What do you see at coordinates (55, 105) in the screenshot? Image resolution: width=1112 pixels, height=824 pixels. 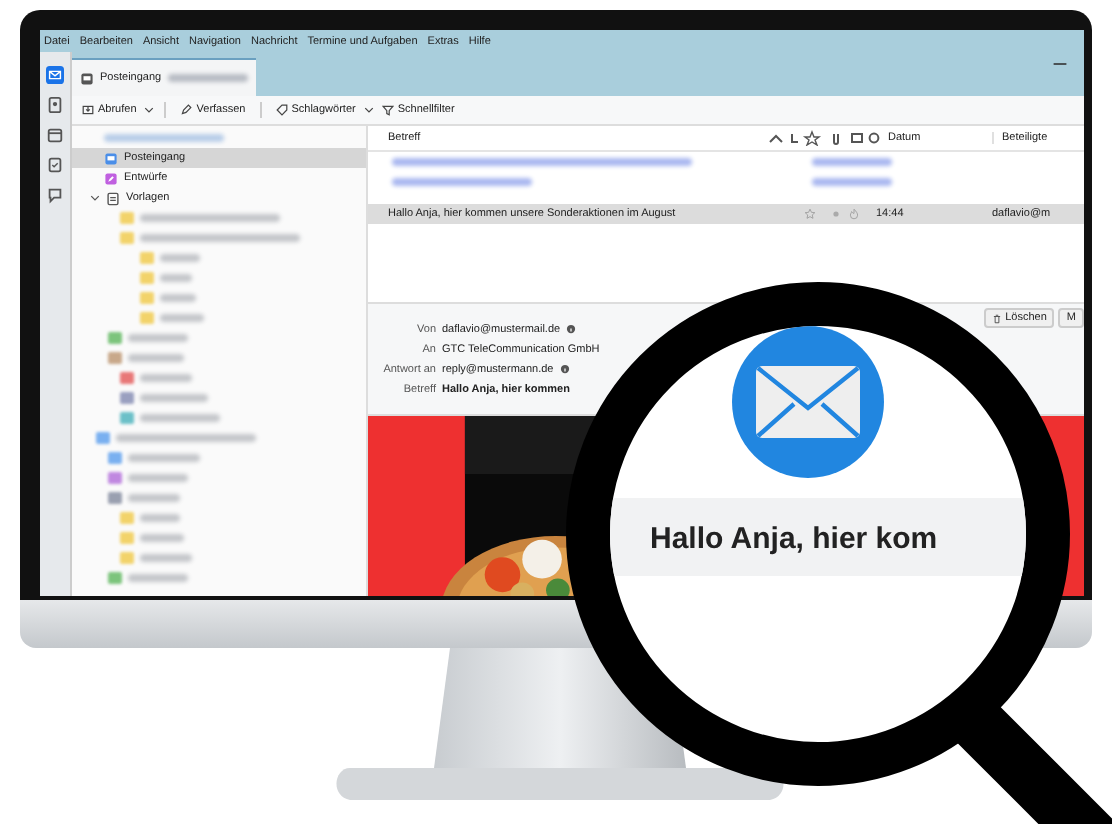 I see `address-book-icon` at bounding box center [55, 105].